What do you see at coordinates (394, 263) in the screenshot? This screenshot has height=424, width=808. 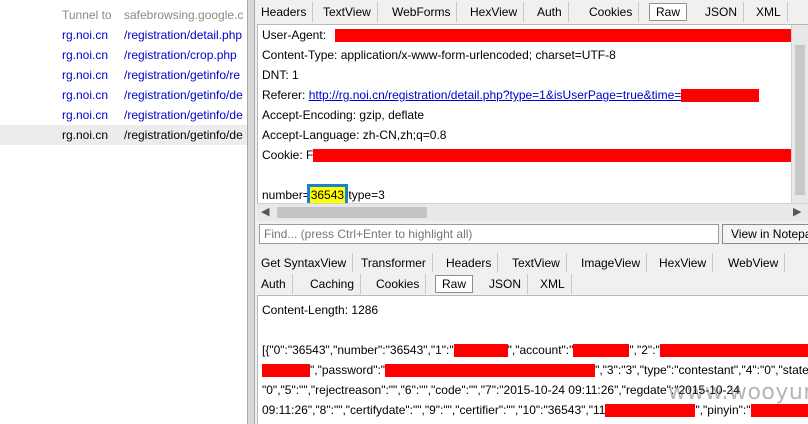 I see `tab-transformer: Transformer` at bounding box center [394, 263].